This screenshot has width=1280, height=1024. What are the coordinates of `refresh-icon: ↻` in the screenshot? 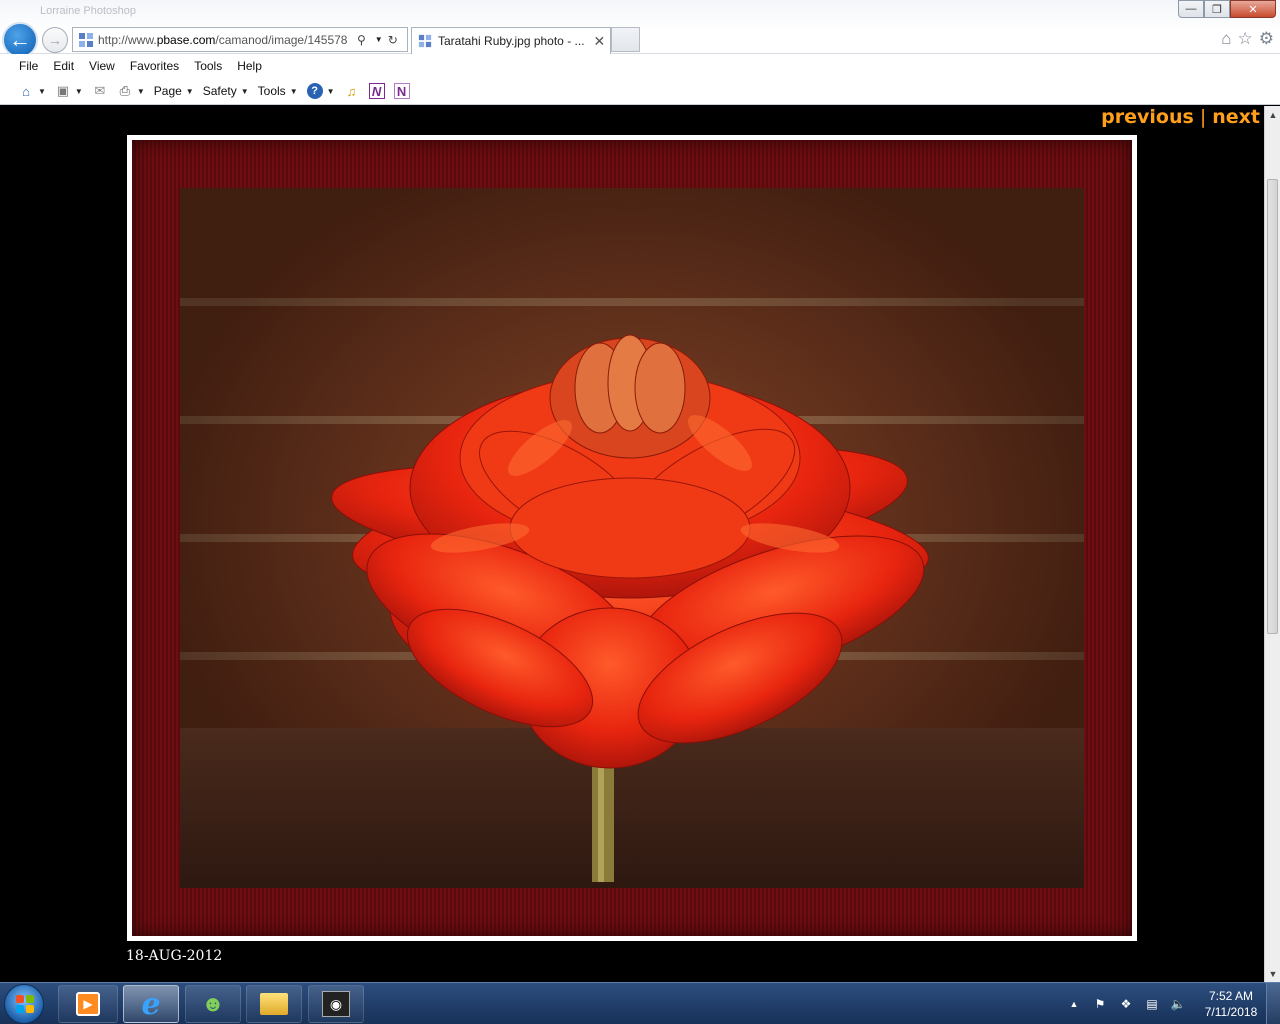 It's located at (393, 40).